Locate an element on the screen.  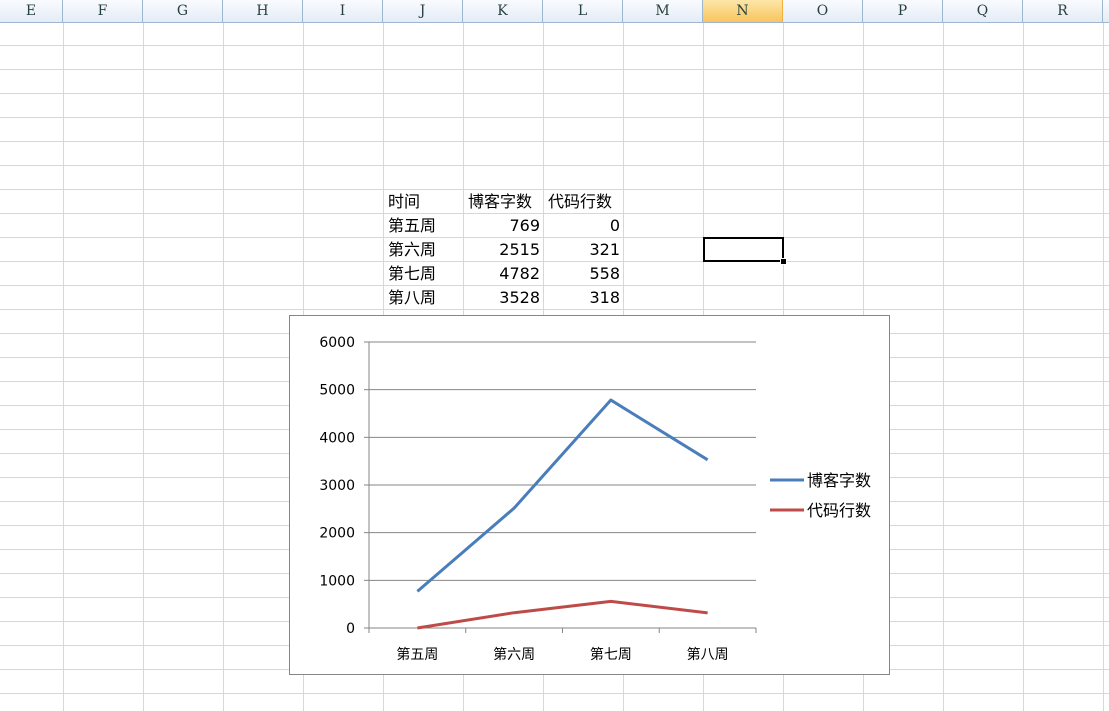
cell-blog-words: 769 is located at coordinates (504, 226).